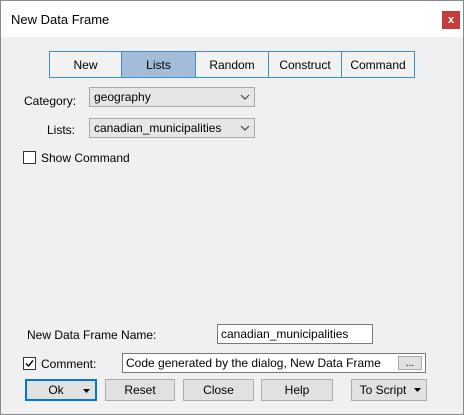 The width and height of the screenshot is (464, 415). What do you see at coordinates (56, 390) in the screenshot?
I see `ok-label: Ok` at bounding box center [56, 390].